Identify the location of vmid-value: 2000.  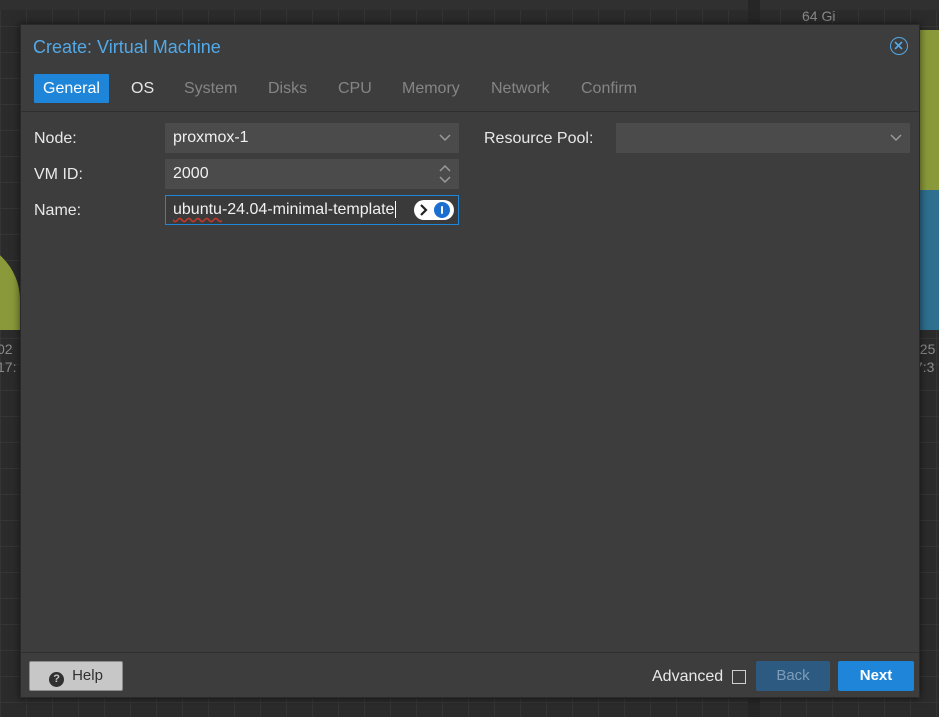
(191, 173).